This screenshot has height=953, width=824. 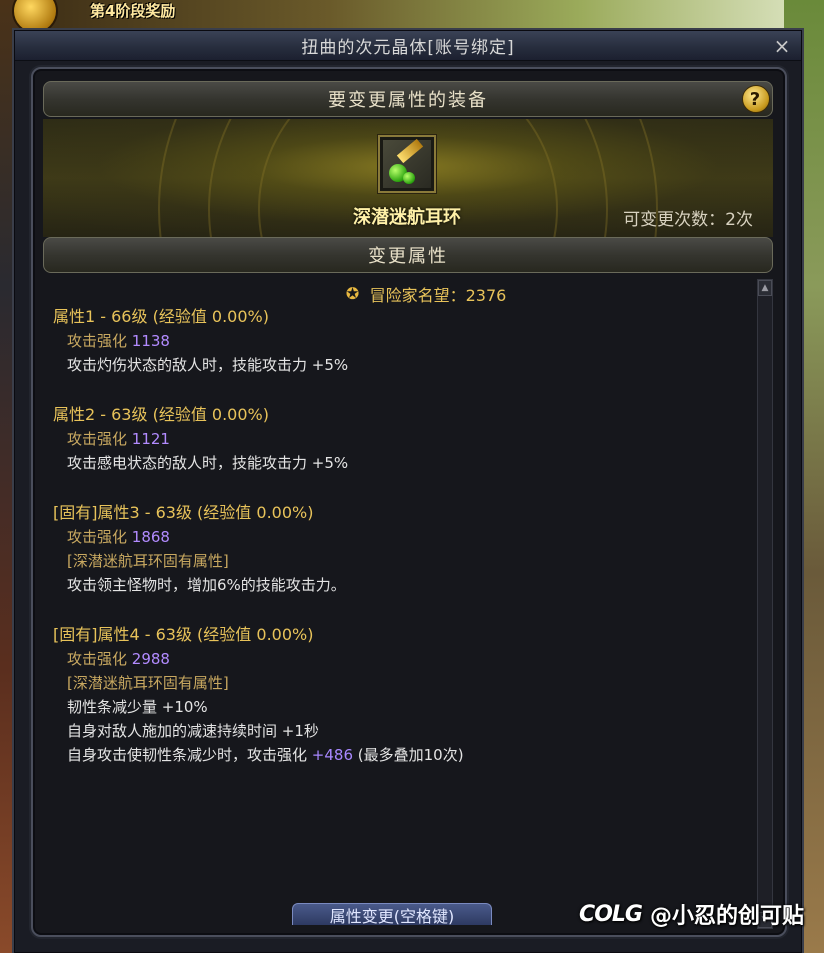 I want to click on earring-icon, so click(x=407, y=163).